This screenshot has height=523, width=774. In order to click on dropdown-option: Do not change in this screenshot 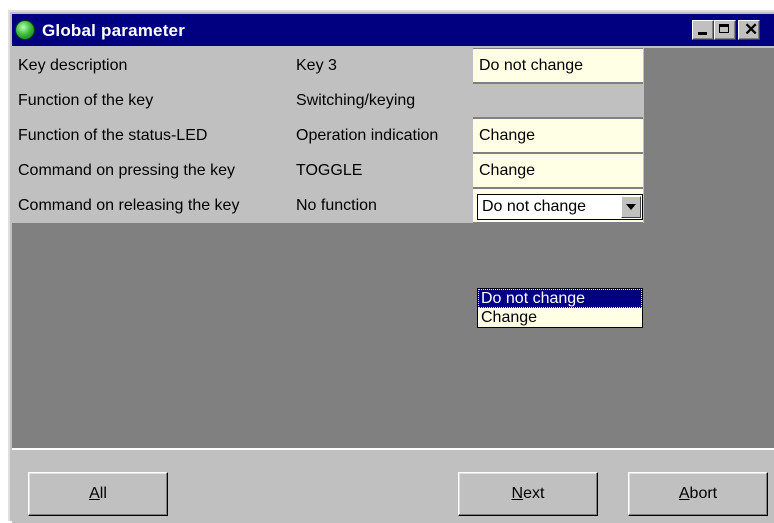, I will do `click(560, 298)`.